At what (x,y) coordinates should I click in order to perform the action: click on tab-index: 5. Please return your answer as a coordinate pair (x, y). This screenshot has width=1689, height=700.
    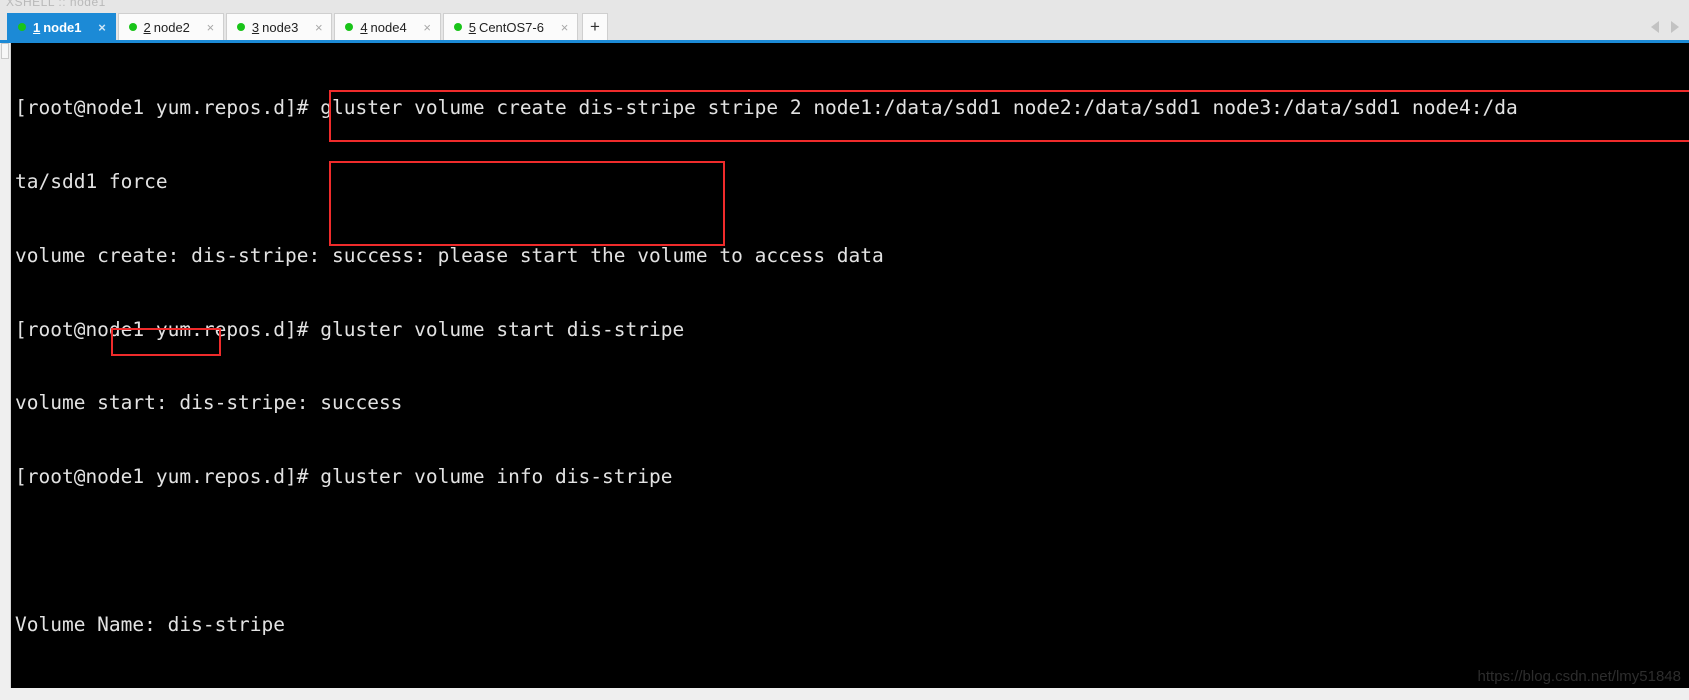
    Looking at the image, I should click on (472, 27).